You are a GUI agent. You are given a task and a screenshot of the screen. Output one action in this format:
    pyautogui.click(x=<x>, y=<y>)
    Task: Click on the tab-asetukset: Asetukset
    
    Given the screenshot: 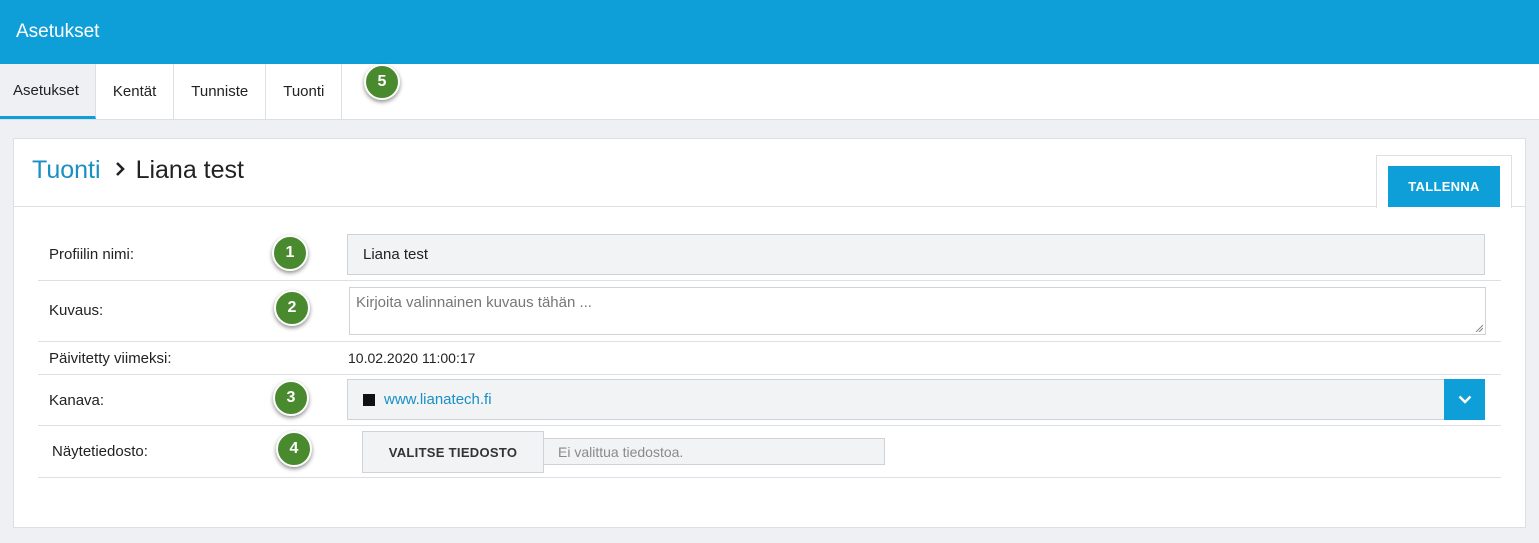 What is the action you would take?
    pyautogui.click(x=48, y=91)
    